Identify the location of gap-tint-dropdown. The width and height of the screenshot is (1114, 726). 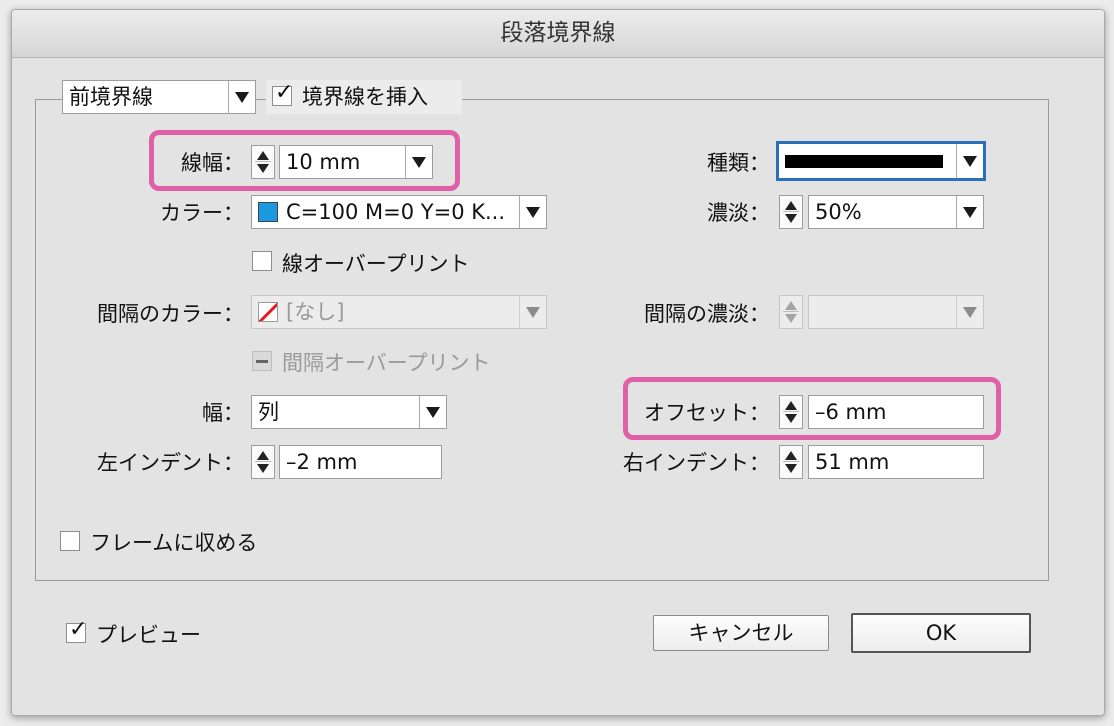
(896, 312).